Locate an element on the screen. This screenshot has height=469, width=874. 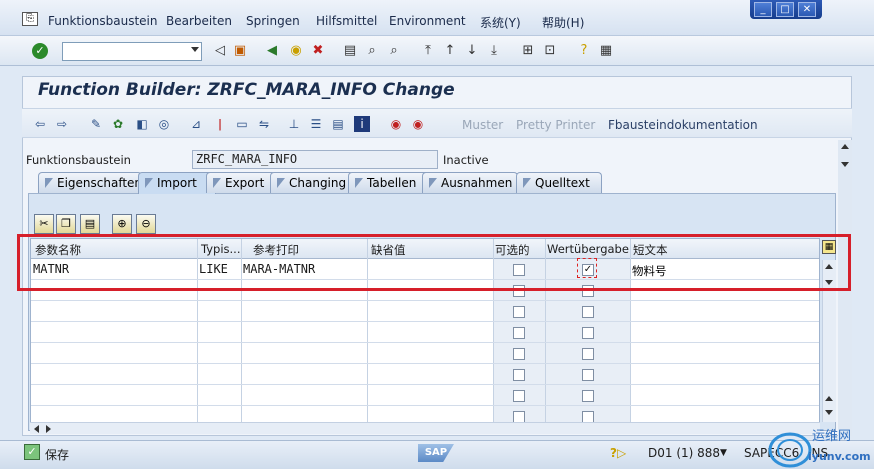
pretty-printer-button: Pretty Printer is located at coordinates (555, 125).